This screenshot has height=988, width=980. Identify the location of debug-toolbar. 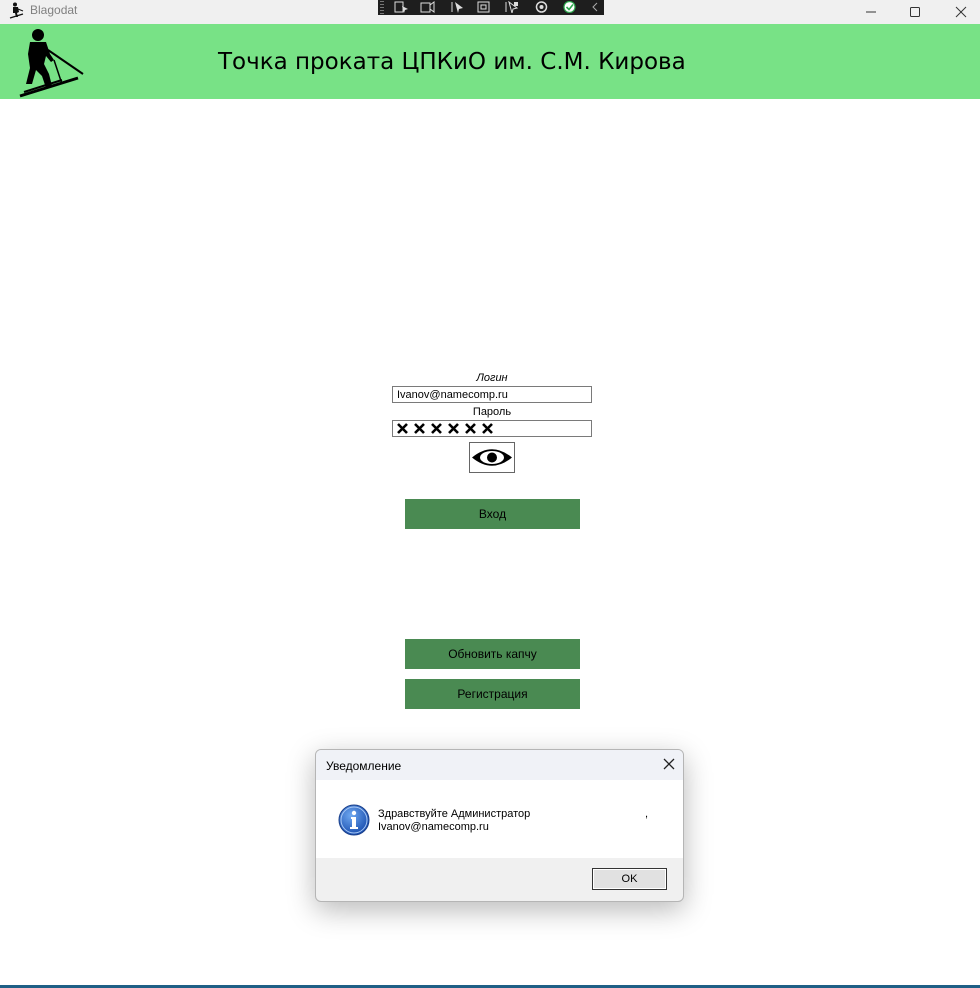
(491, 7).